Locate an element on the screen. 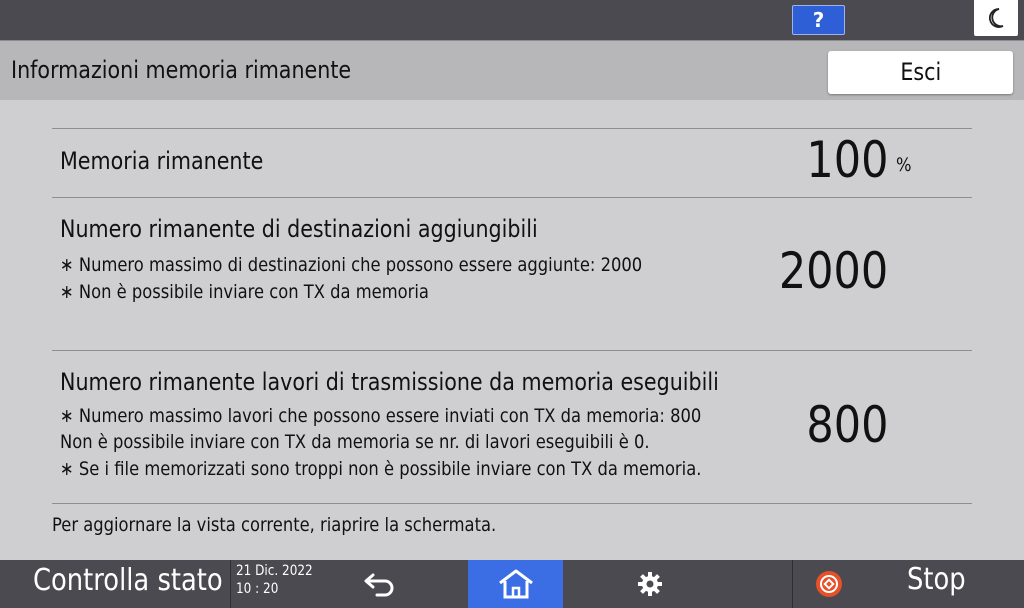 The height and width of the screenshot is (608, 1024). back-arrow-icon is located at coordinates (379, 585).